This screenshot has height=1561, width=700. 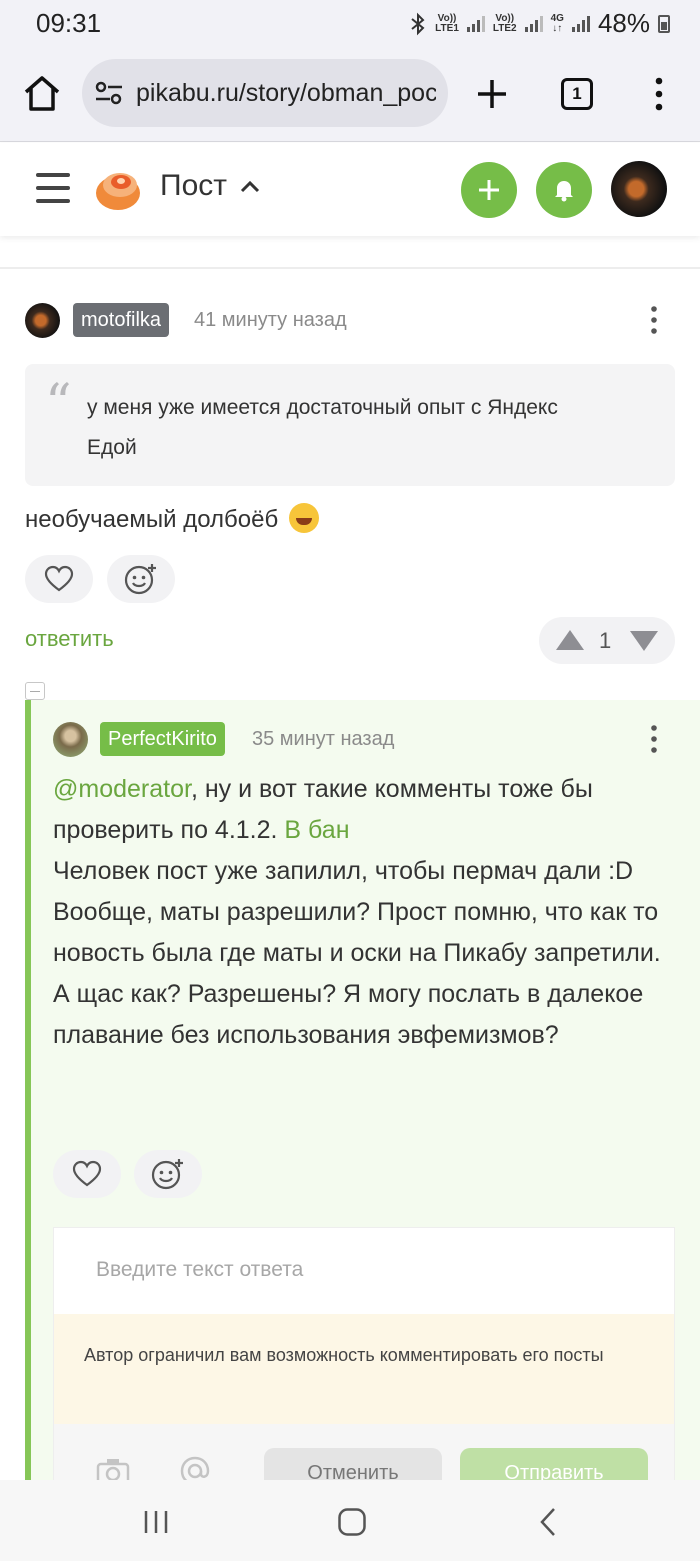 I want to click on bell-icon, so click(x=564, y=191).